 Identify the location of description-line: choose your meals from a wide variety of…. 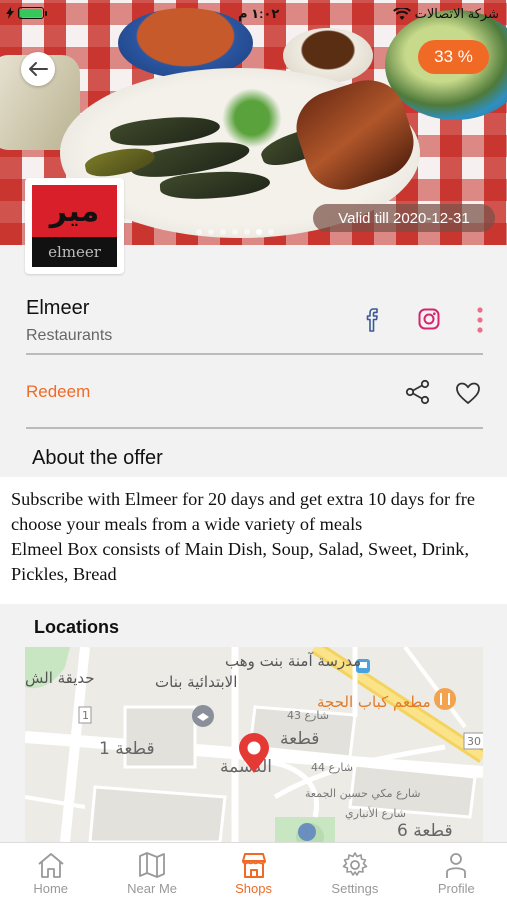
(187, 524).